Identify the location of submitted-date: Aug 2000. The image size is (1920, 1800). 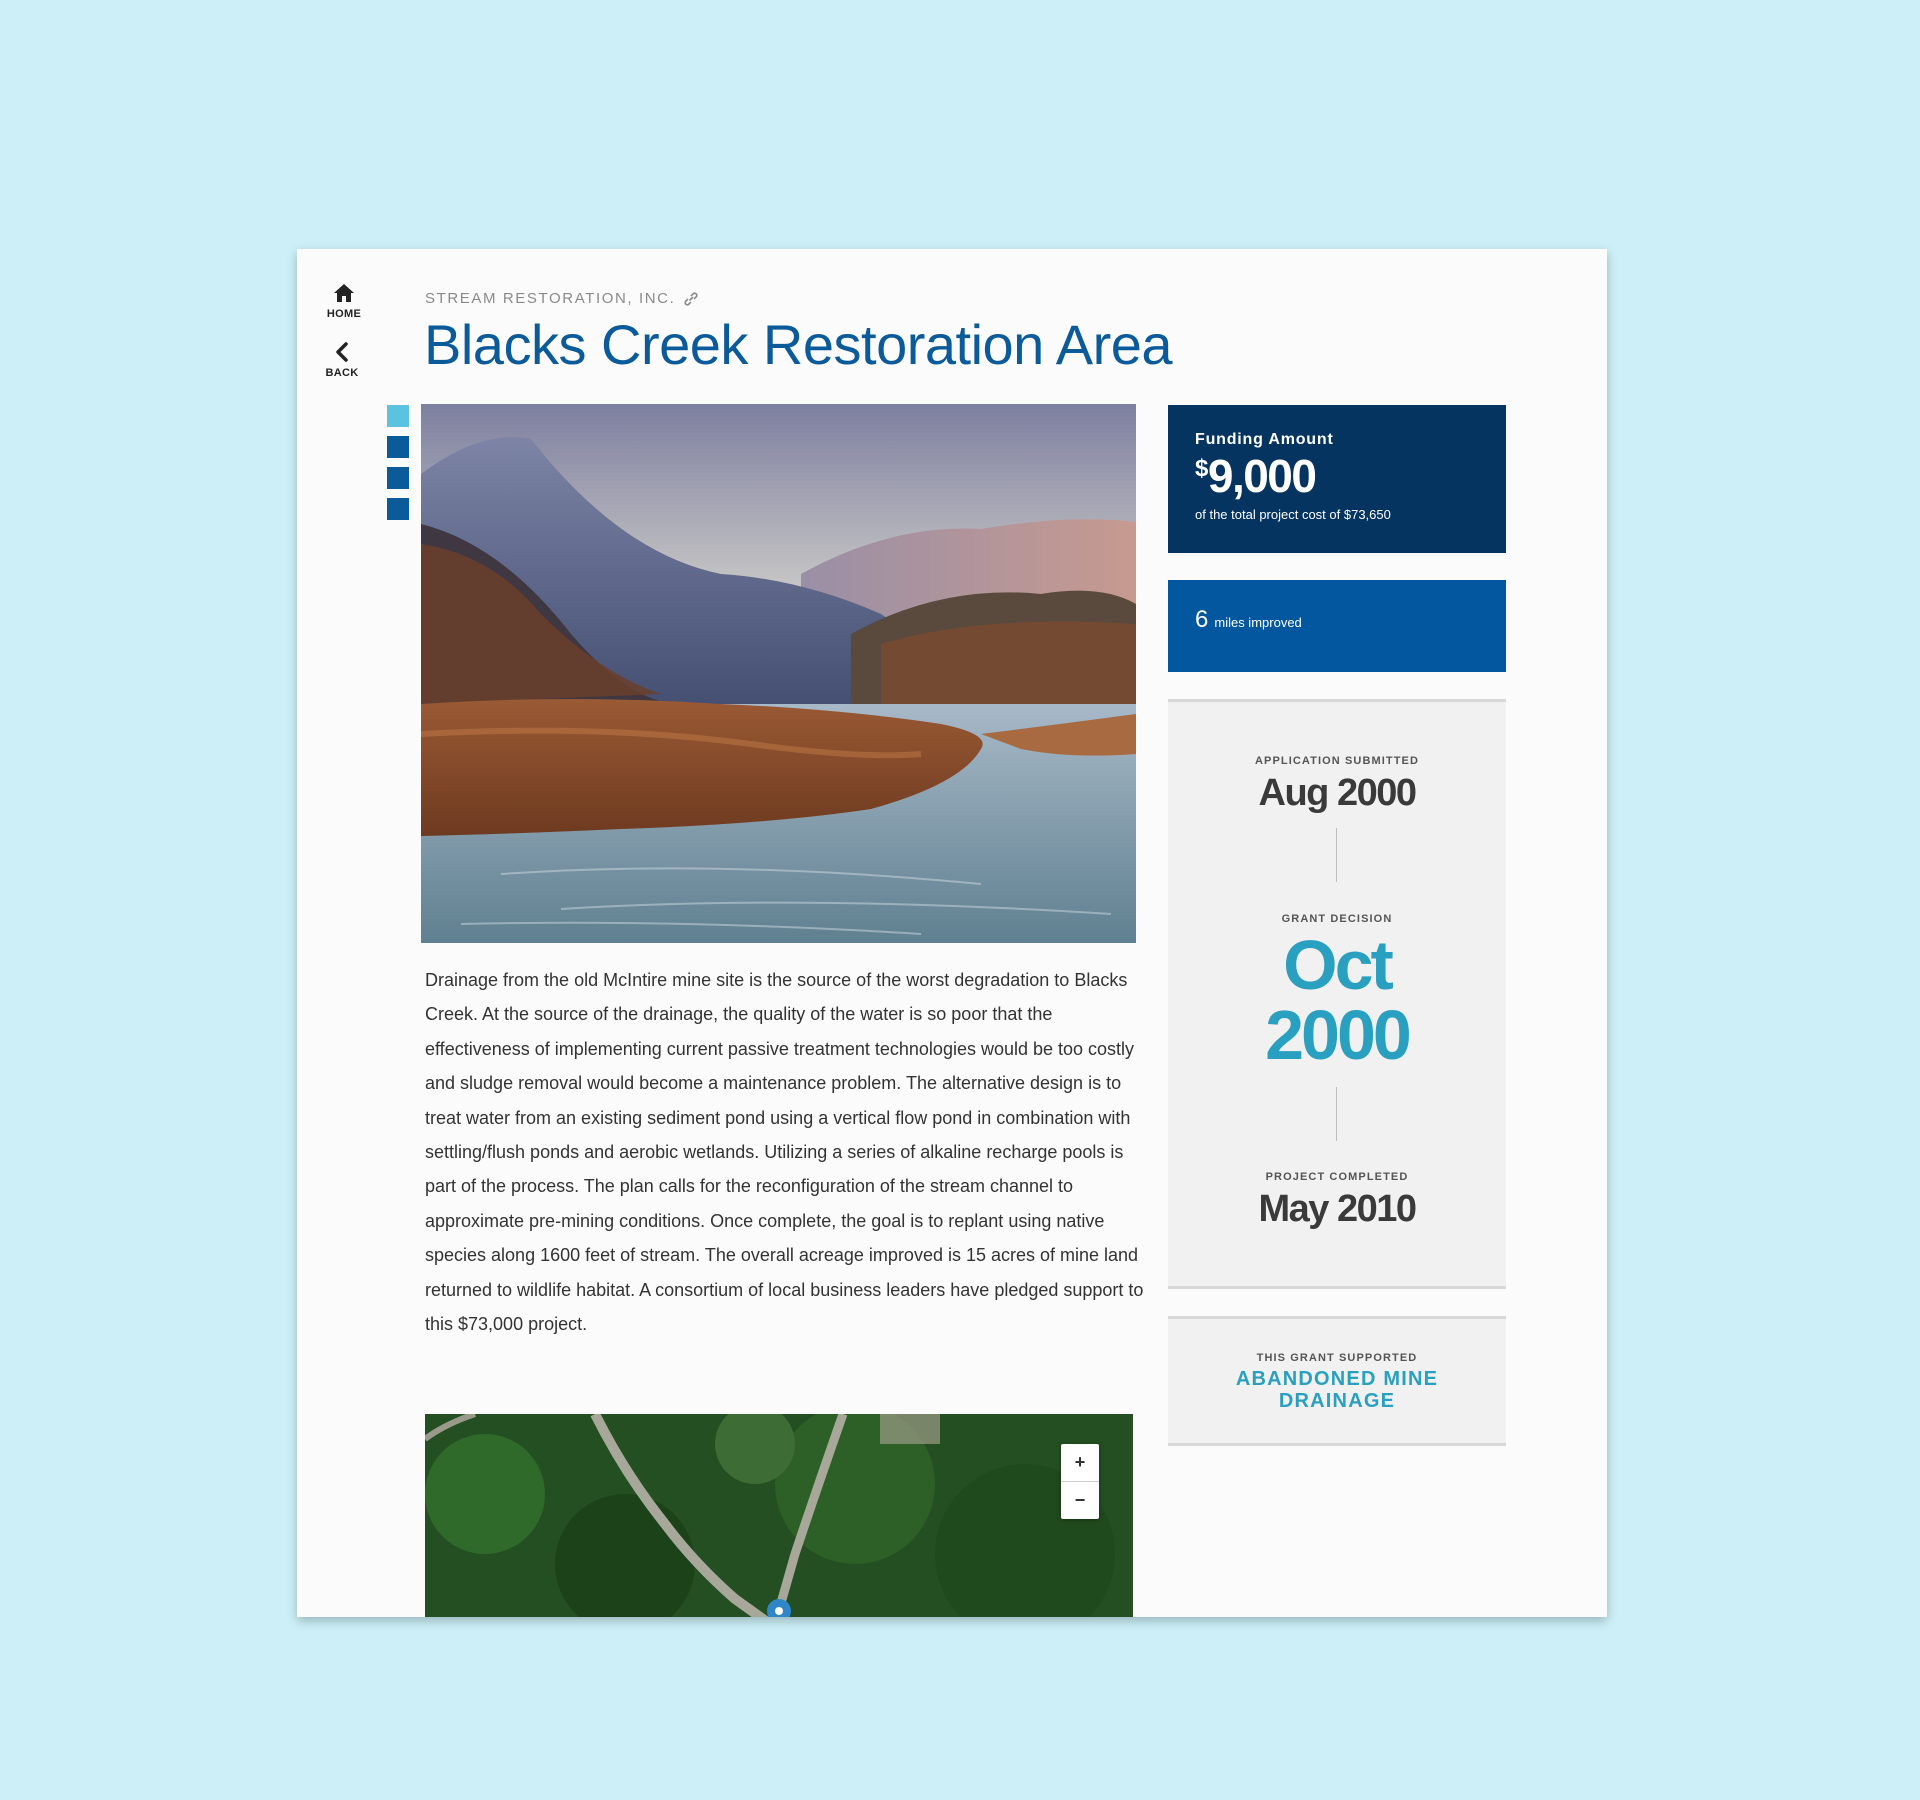
(1337, 793).